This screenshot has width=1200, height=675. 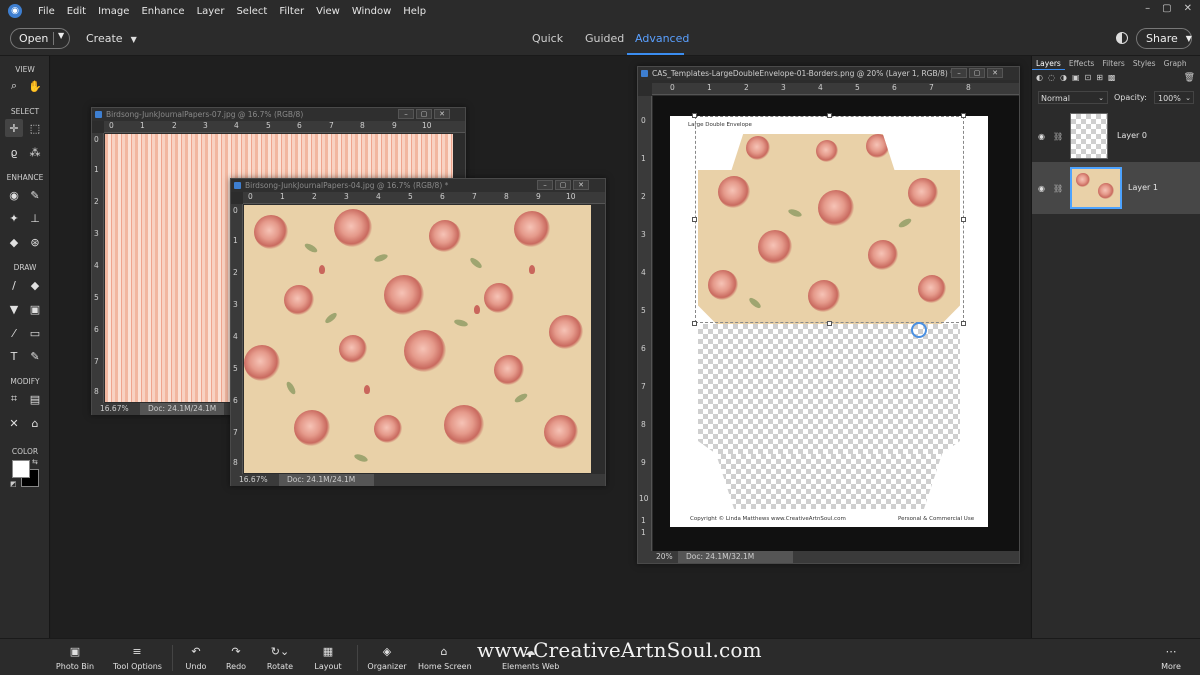 What do you see at coordinates (35, 462) in the screenshot?
I see `swap-colors-icon: ⇆` at bounding box center [35, 462].